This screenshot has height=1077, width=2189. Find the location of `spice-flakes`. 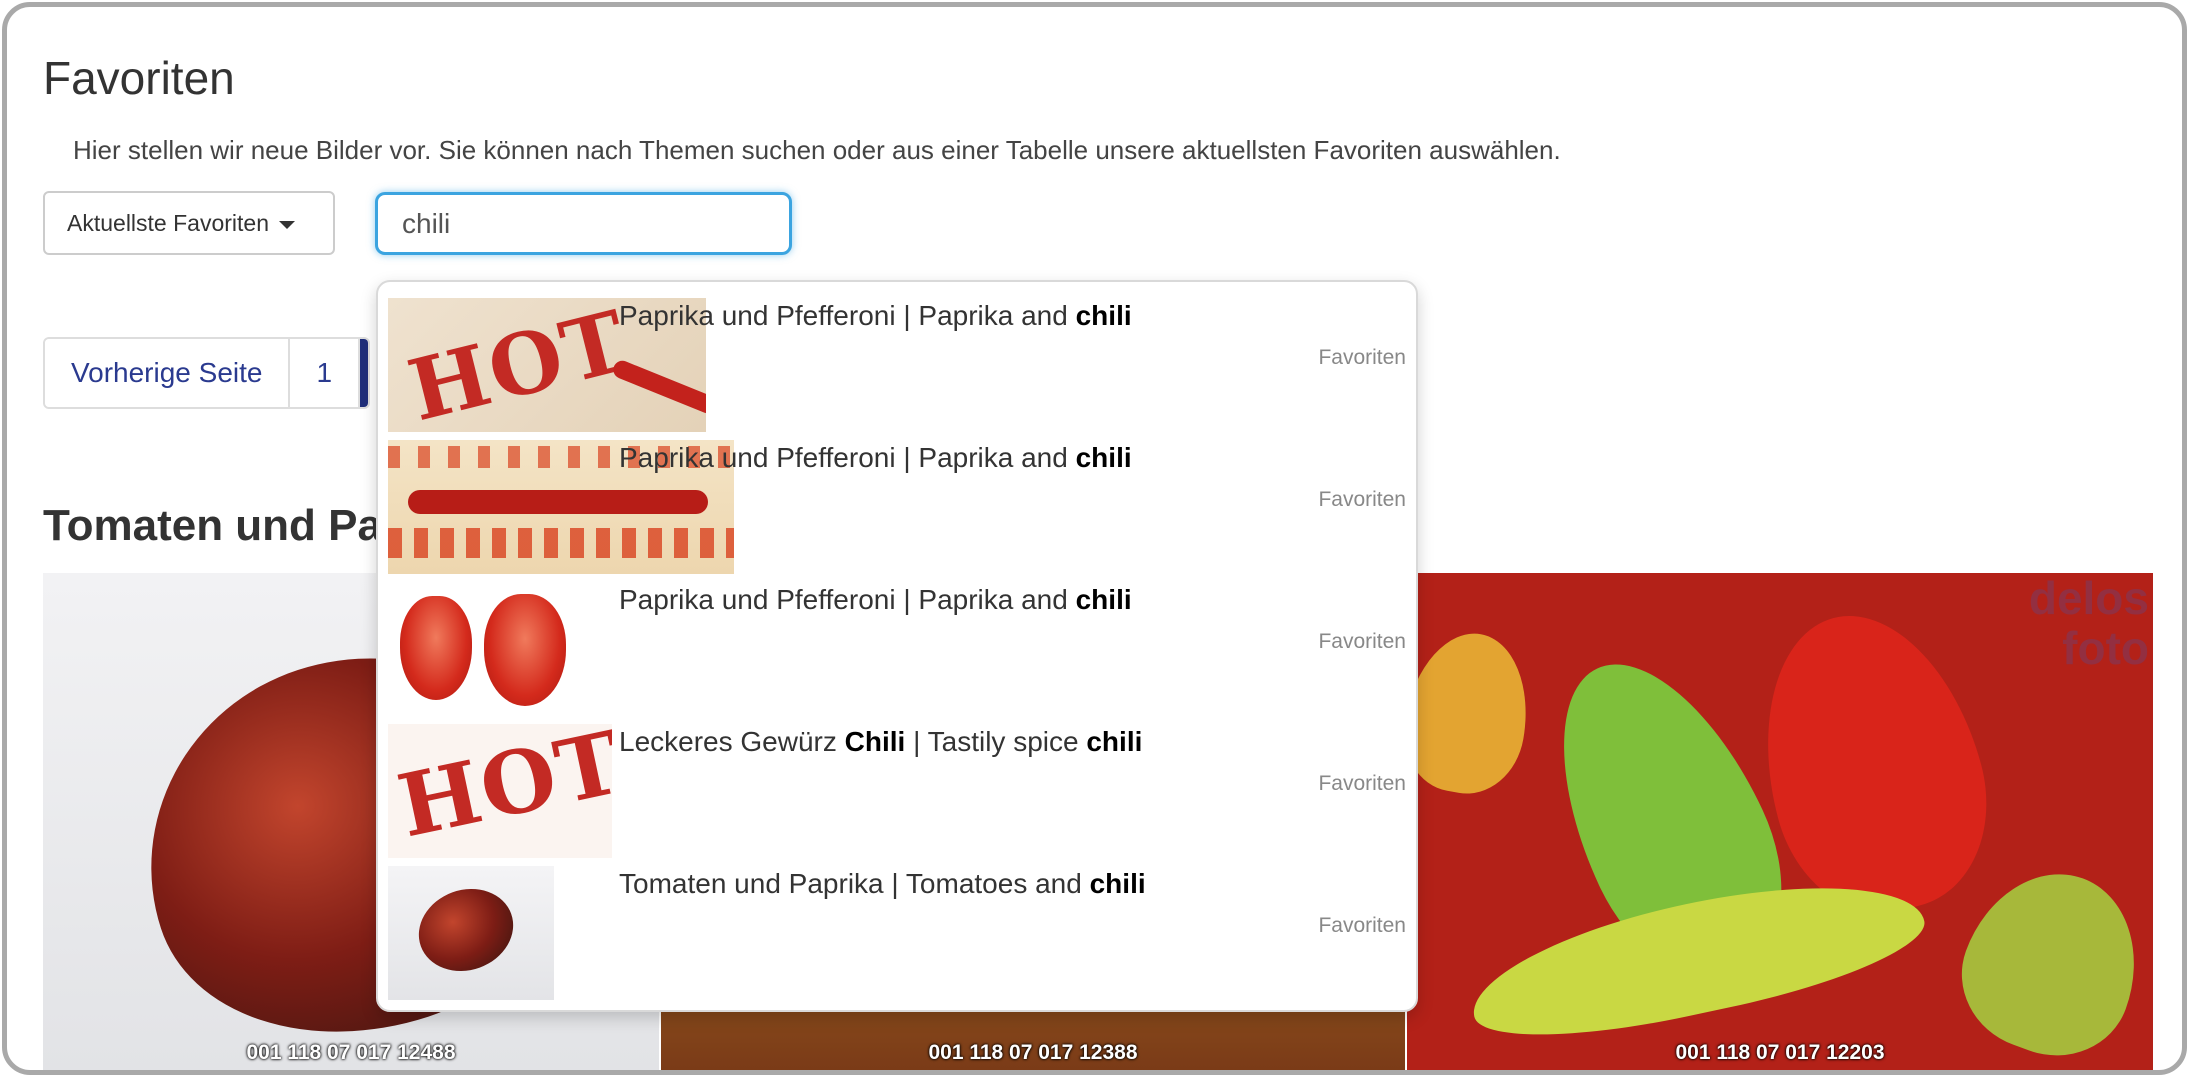

spice-flakes is located at coordinates (561, 543).